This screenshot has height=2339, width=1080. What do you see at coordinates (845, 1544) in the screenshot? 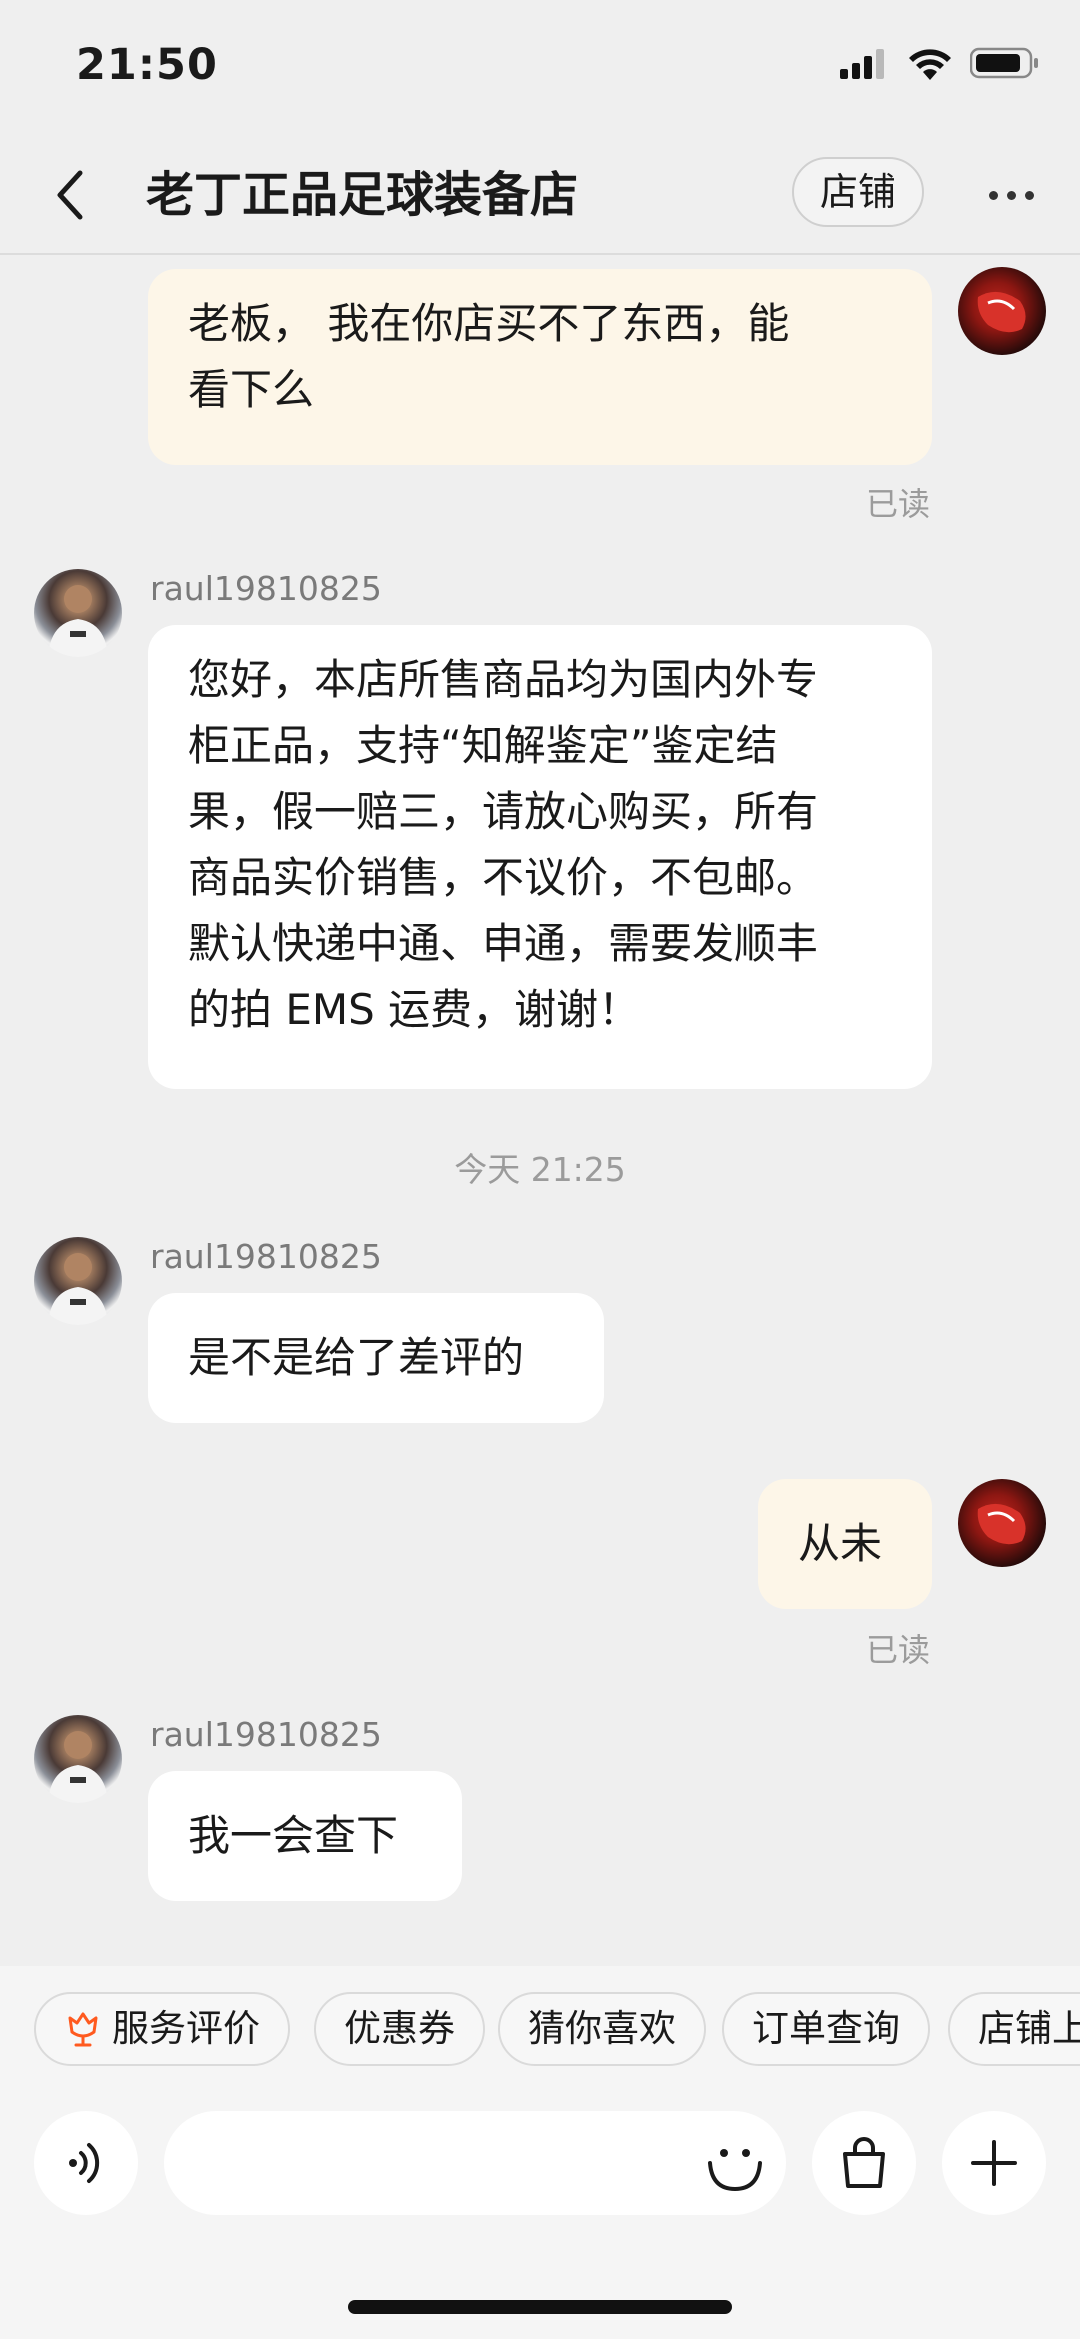
I see `message-bubble-outgoing: 从未` at bounding box center [845, 1544].